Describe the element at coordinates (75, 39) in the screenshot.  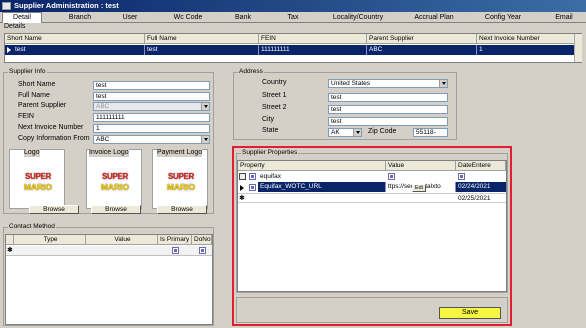
I see `col-short-name: Short Name` at that location.